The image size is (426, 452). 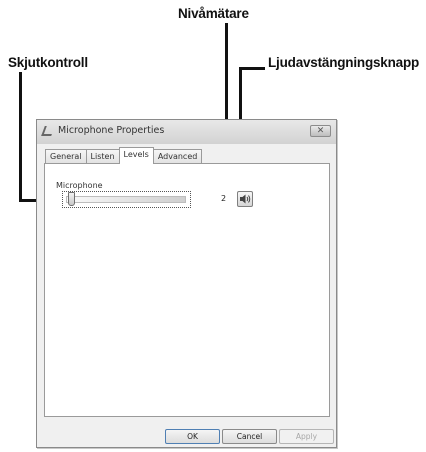 I want to click on callout-level-meter: Nivåmätare, so click(x=213, y=13).